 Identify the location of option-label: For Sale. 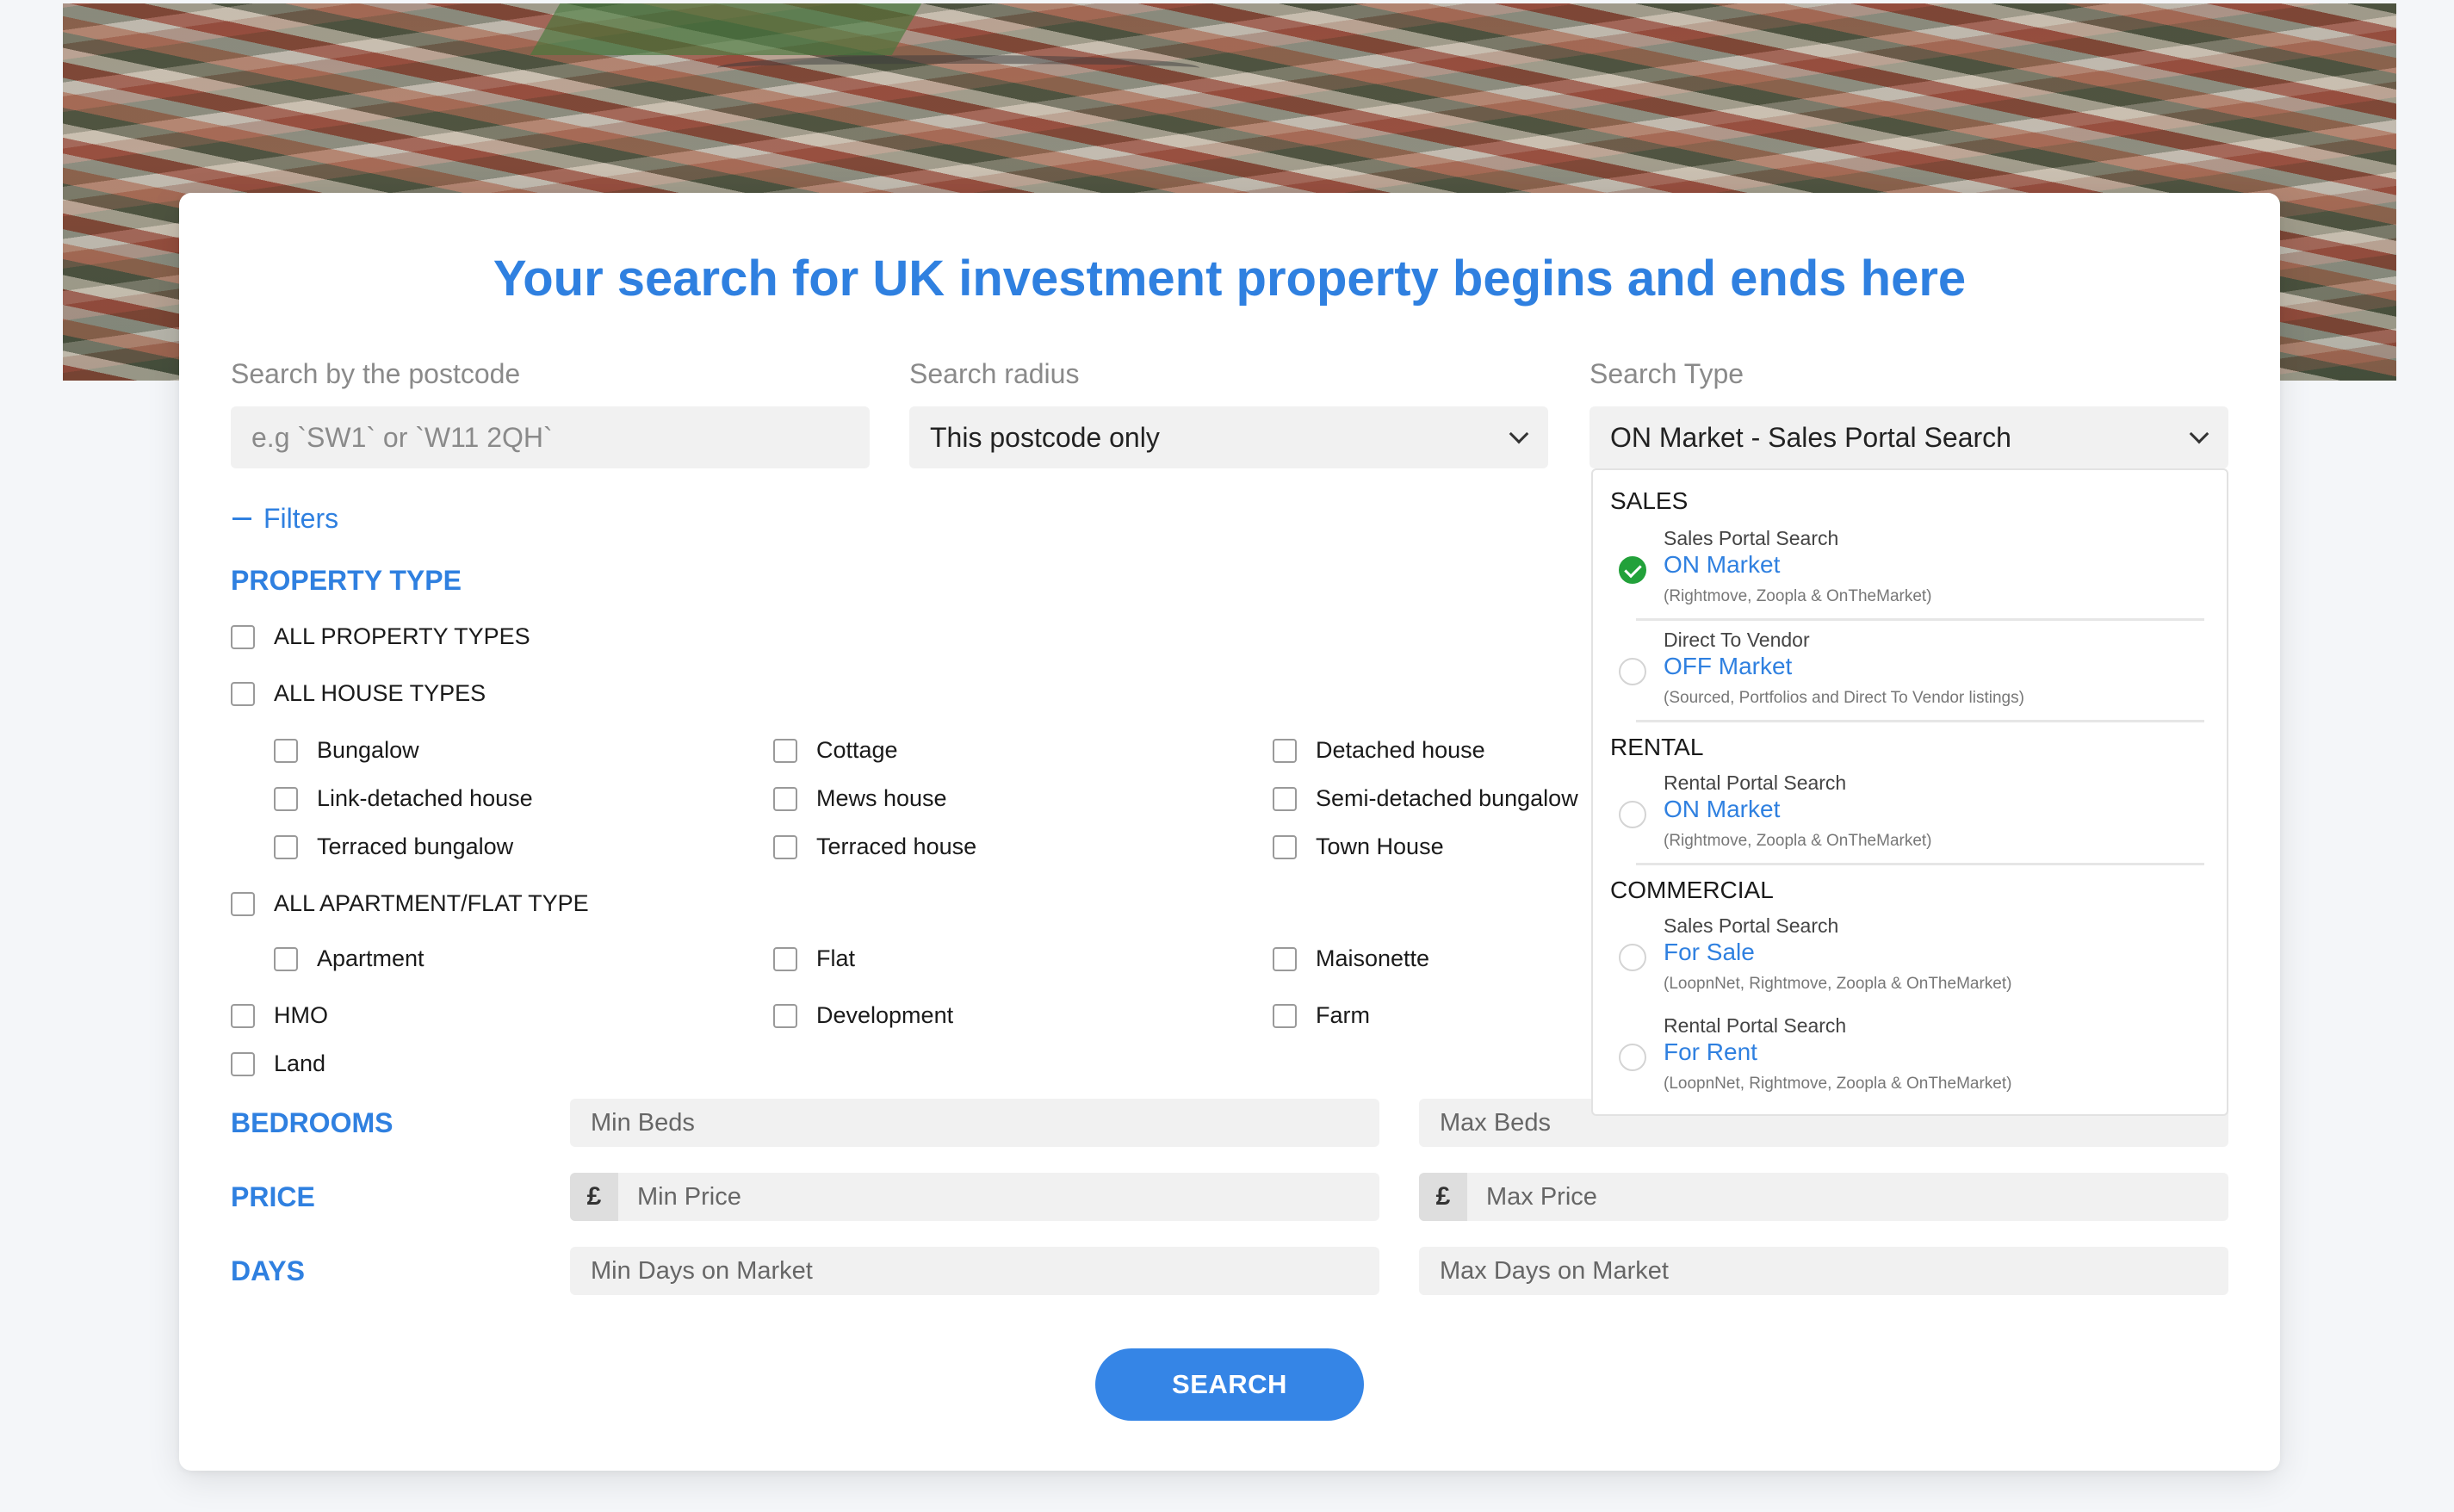
(1709, 952).